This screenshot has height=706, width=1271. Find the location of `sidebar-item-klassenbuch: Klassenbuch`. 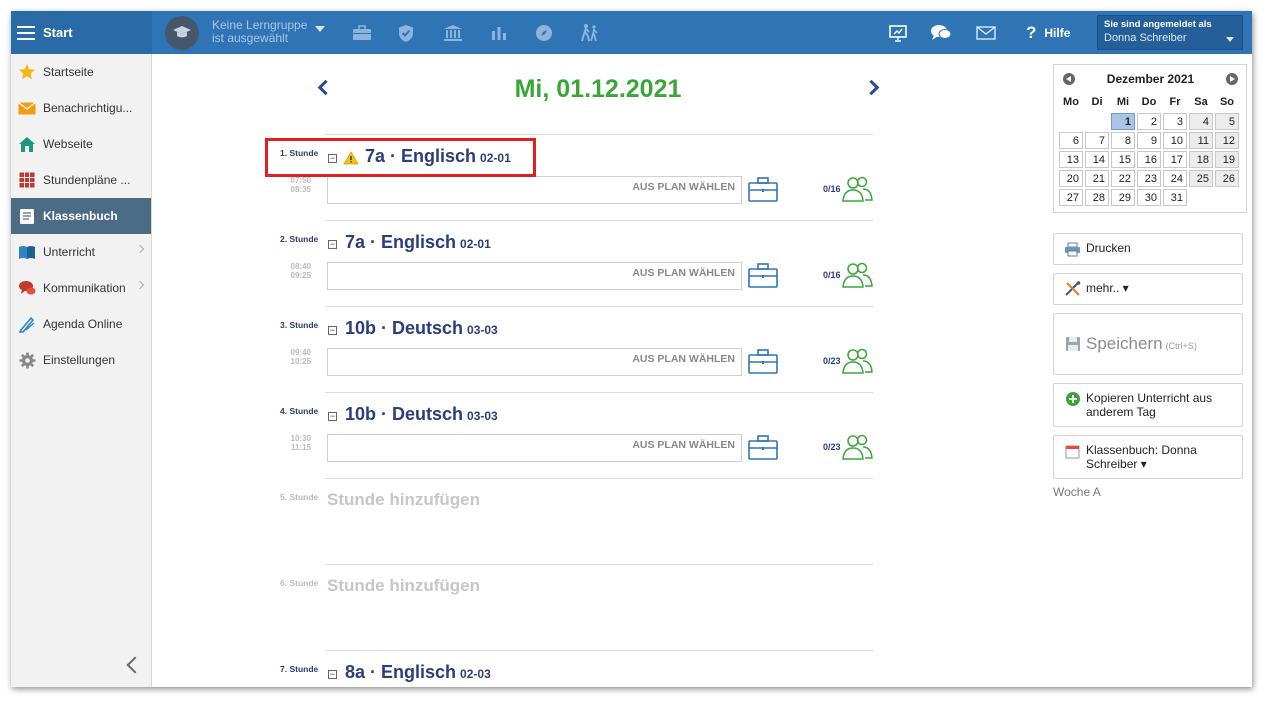

sidebar-item-klassenbuch: Klassenbuch is located at coordinates (81, 216).